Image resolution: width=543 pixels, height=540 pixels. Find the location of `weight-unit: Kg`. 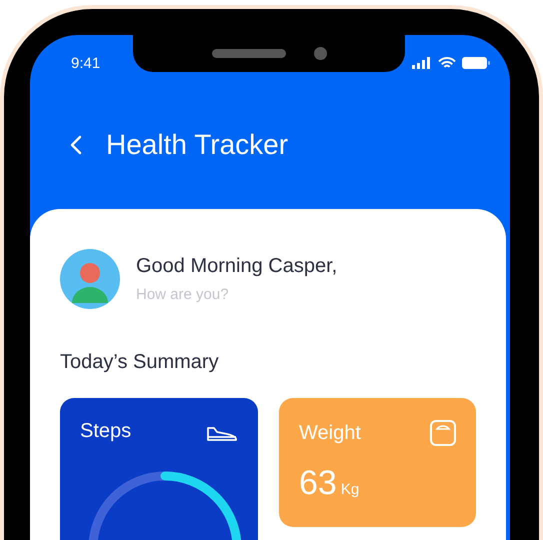

weight-unit: Kg is located at coordinates (350, 489).